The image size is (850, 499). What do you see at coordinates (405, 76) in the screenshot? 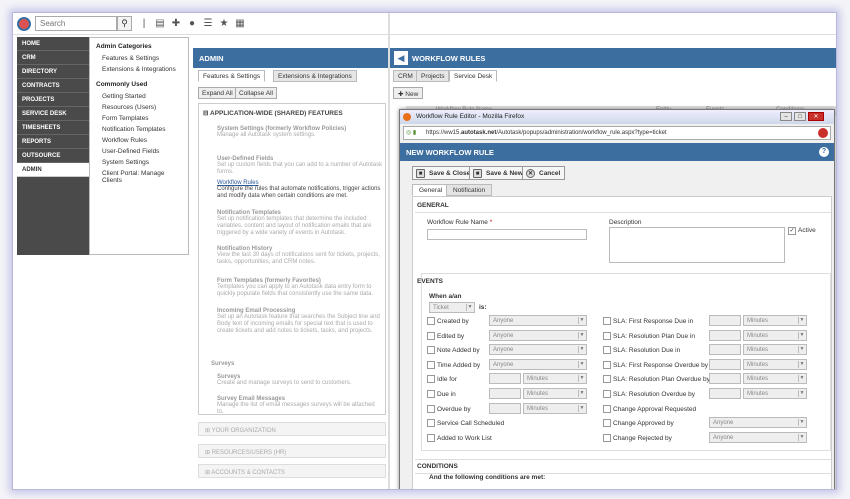
I see `tab-crm: CRM` at bounding box center [405, 76].